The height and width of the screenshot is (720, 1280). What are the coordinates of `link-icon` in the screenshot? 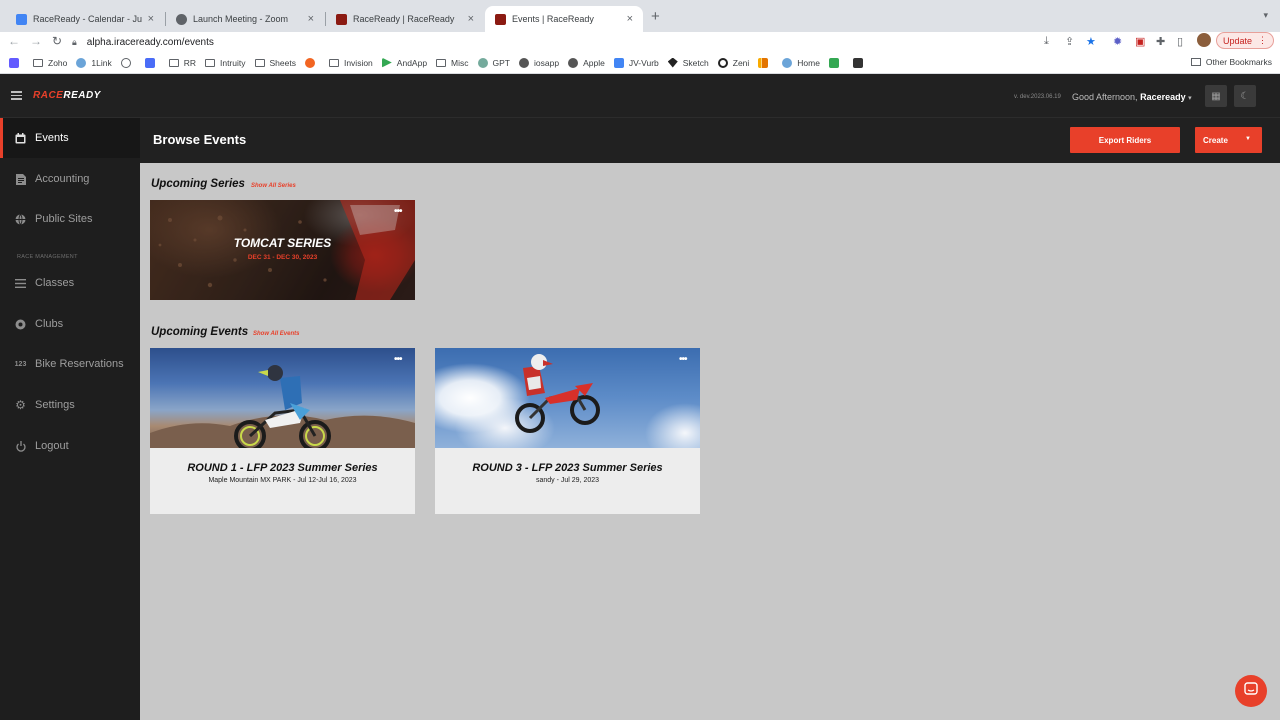 It's located at (81, 62).